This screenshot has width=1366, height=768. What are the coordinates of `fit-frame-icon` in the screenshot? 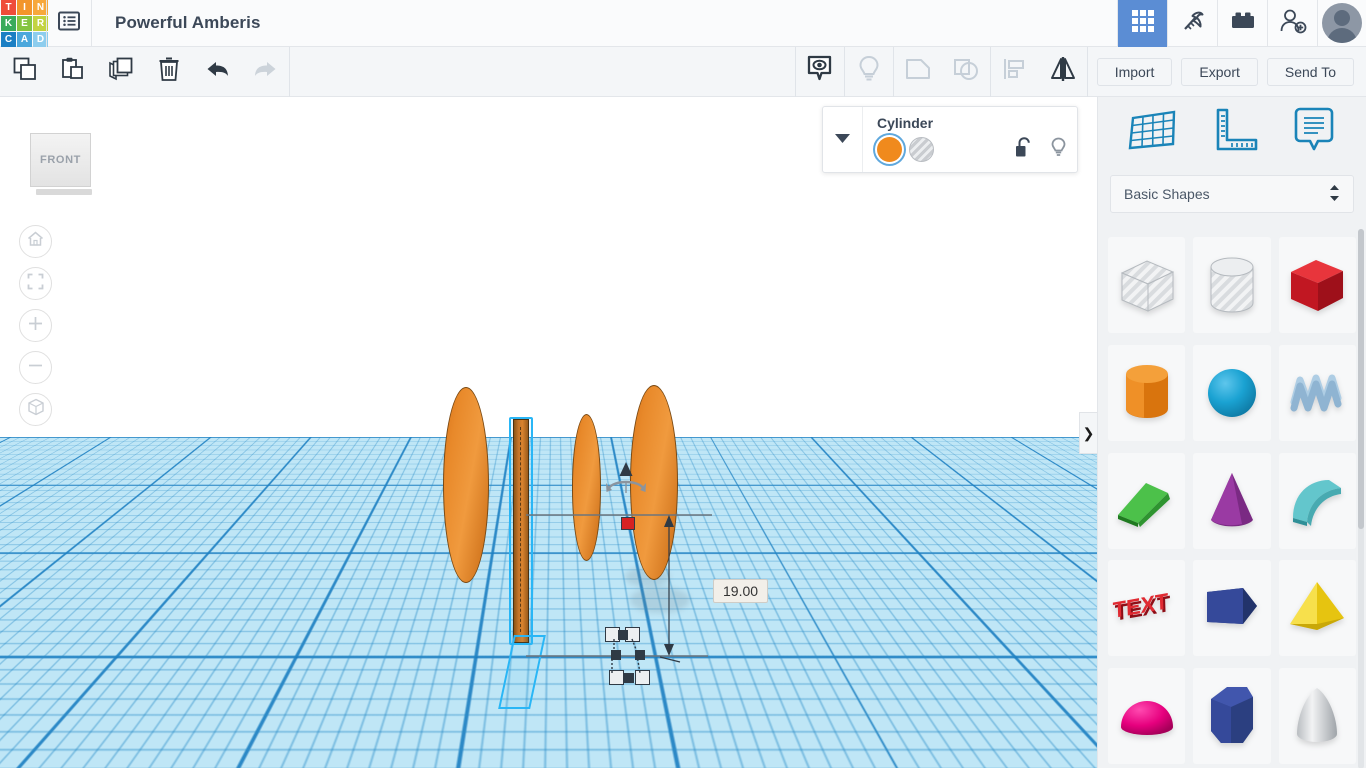 It's located at (35, 284).